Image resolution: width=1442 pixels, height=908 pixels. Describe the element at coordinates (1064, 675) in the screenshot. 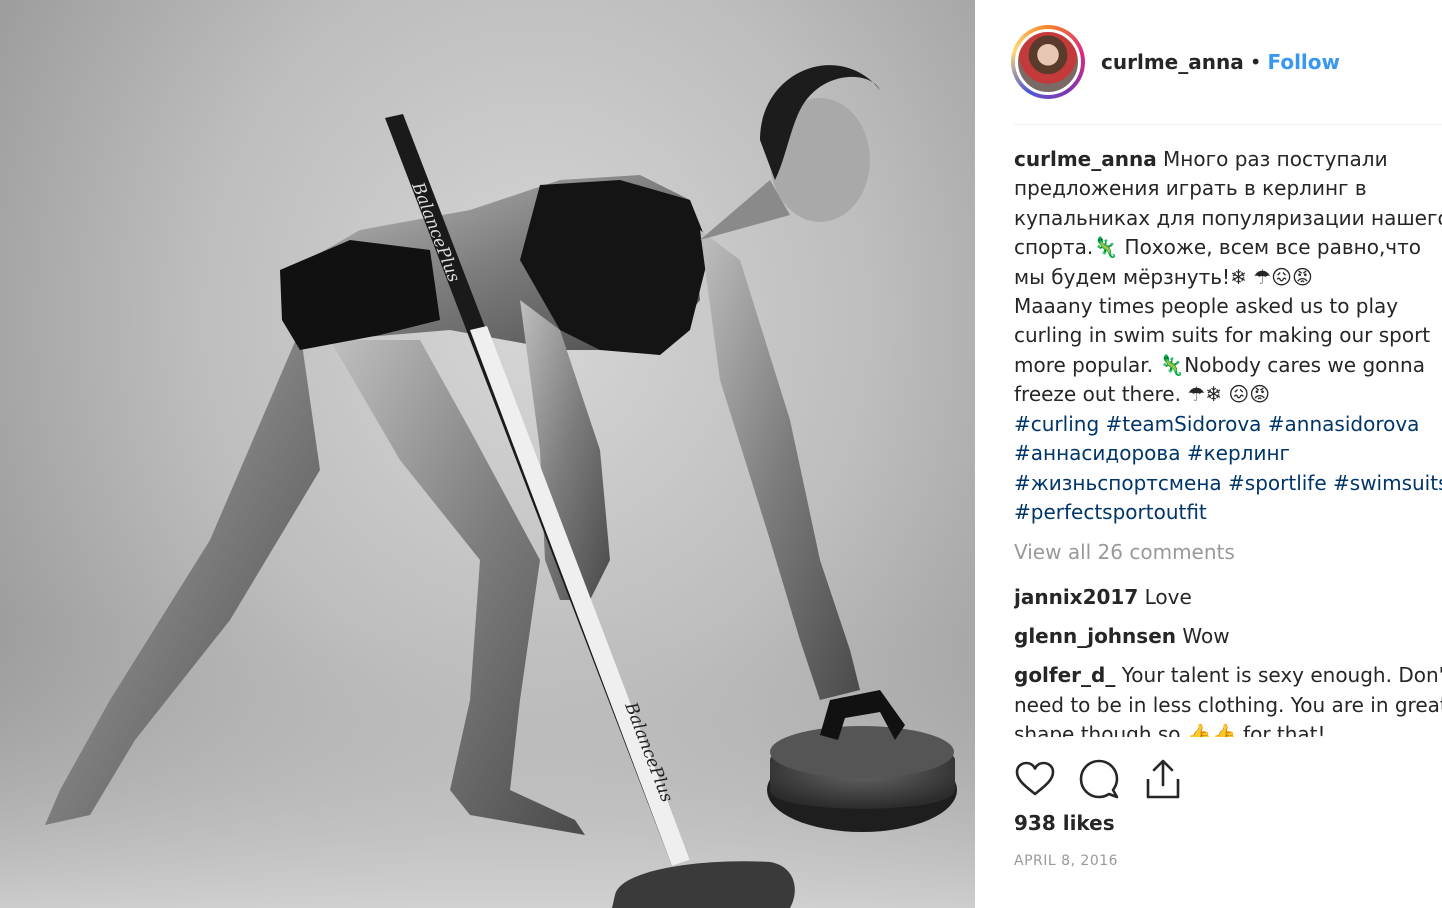

I see `comment-username: golfer_d_` at that location.